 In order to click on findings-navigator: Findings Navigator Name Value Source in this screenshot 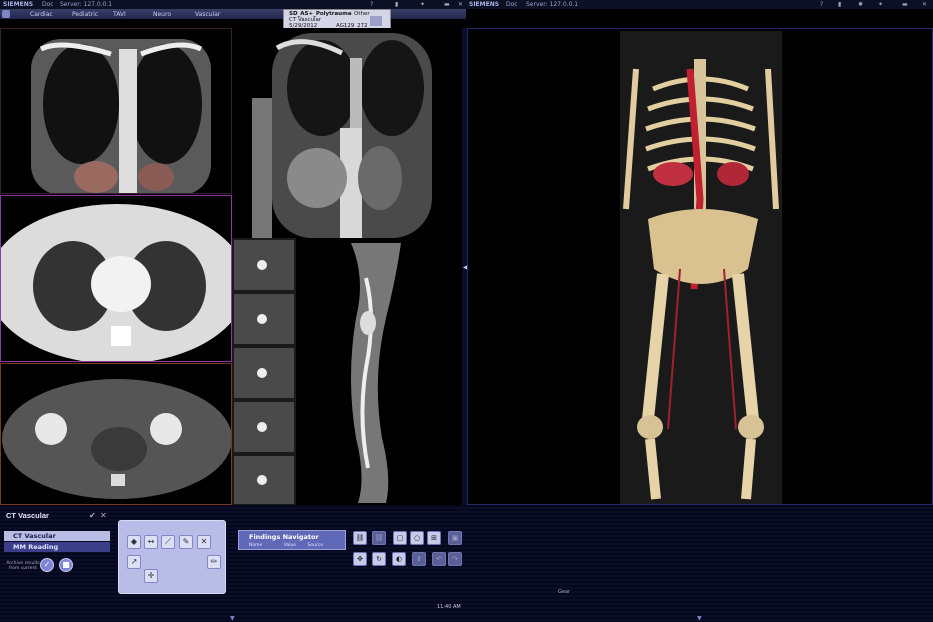, I will do `click(292, 540)`.